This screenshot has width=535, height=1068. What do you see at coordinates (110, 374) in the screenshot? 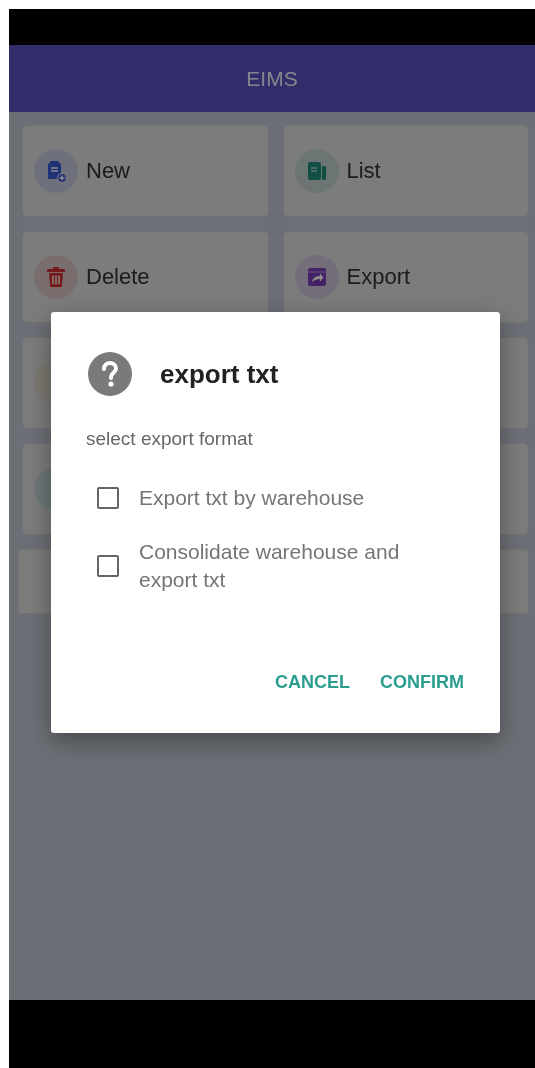
I see `question-icon` at bounding box center [110, 374].